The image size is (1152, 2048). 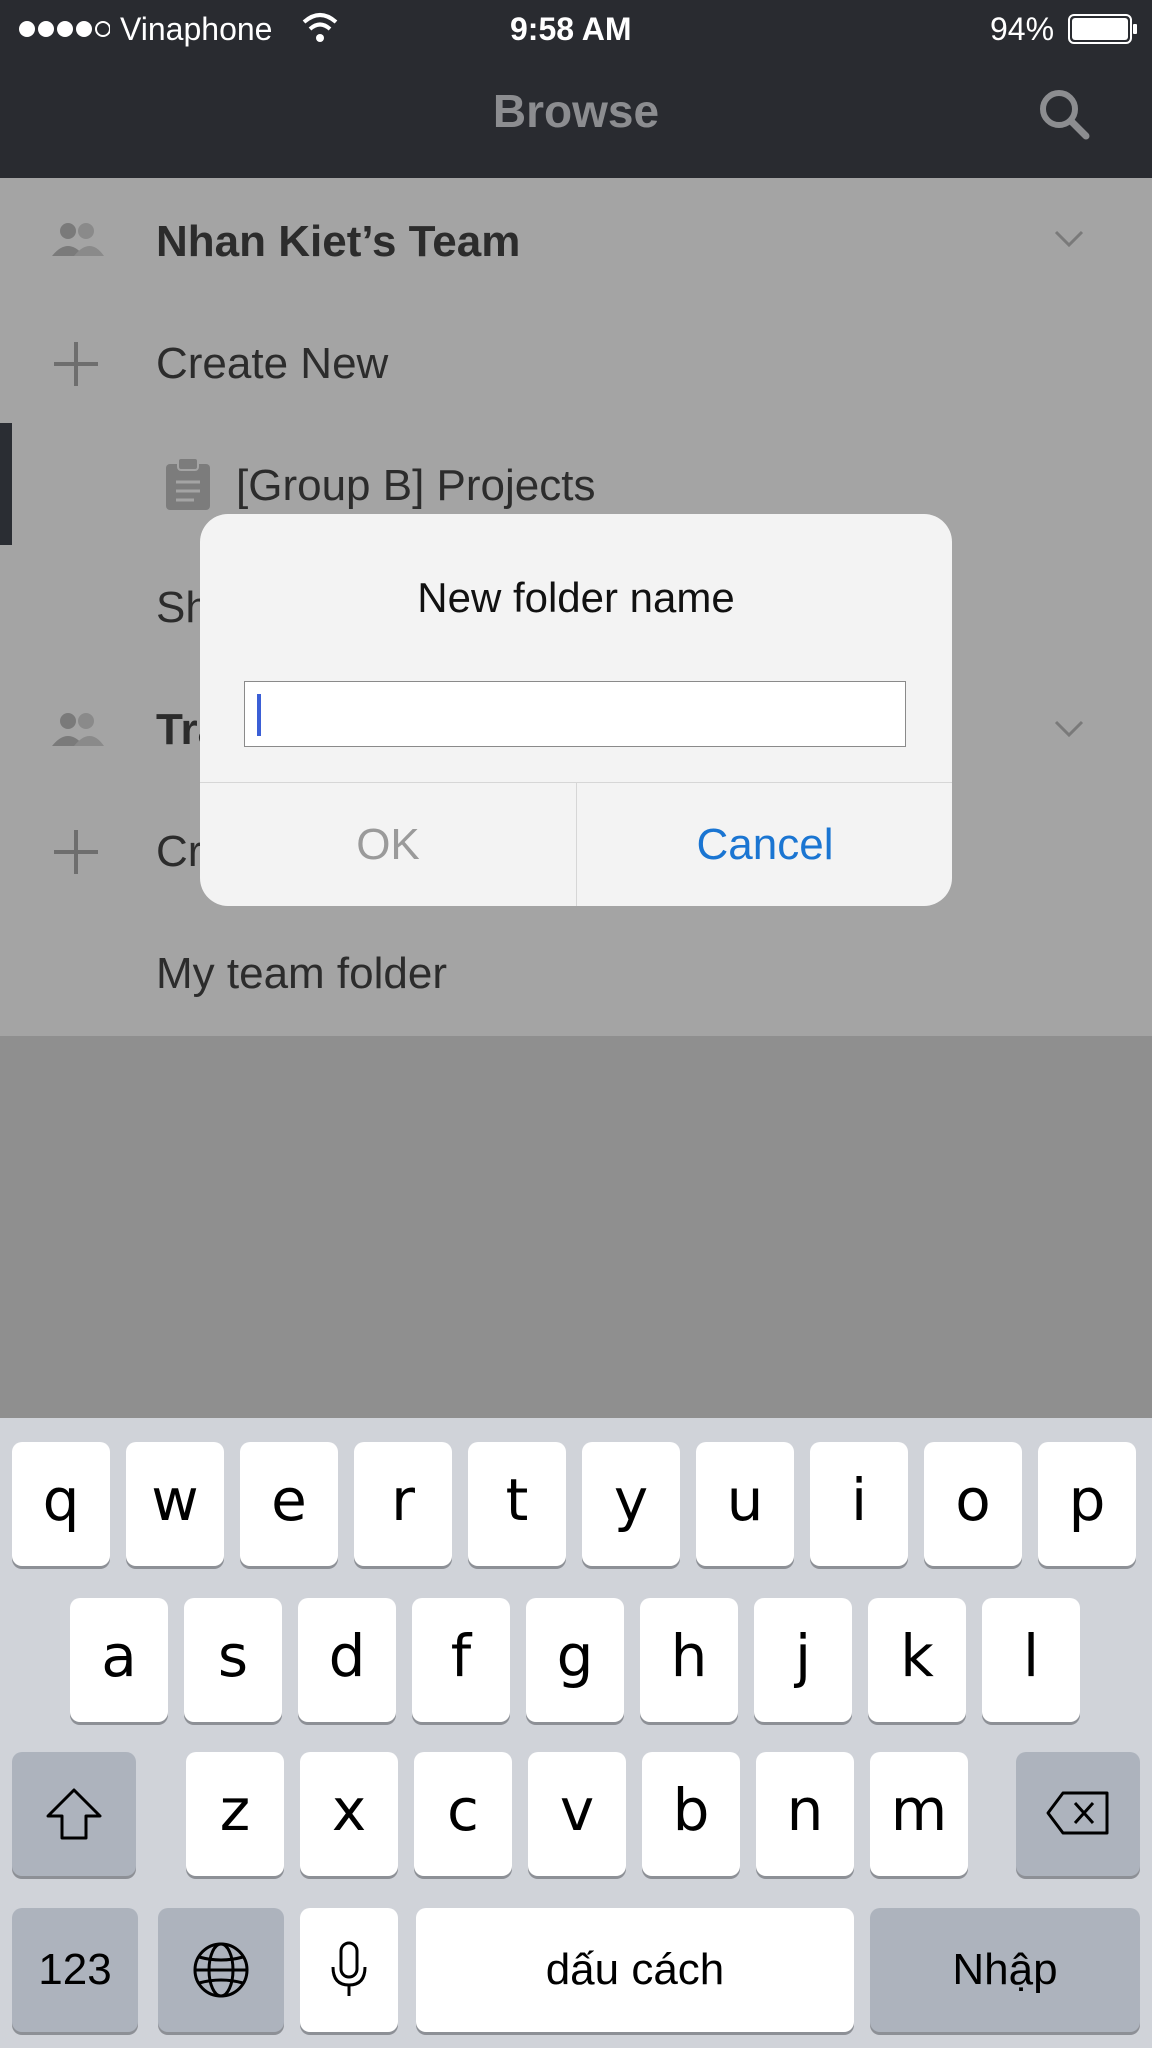 I want to click on shift-icon, so click(x=74, y=1822).